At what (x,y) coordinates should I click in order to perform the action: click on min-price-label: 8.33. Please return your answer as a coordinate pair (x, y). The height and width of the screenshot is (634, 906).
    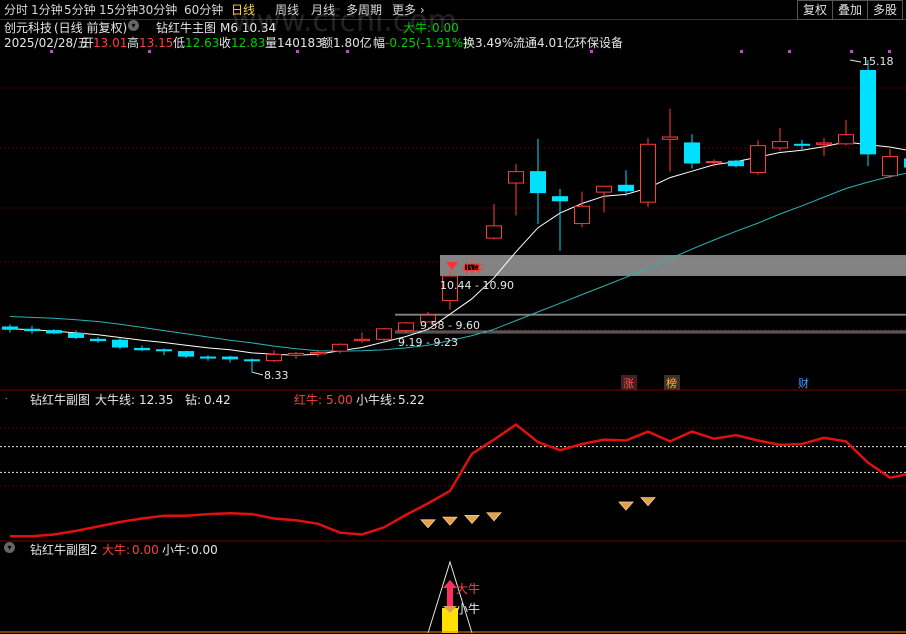
    Looking at the image, I should click on (276, 375).